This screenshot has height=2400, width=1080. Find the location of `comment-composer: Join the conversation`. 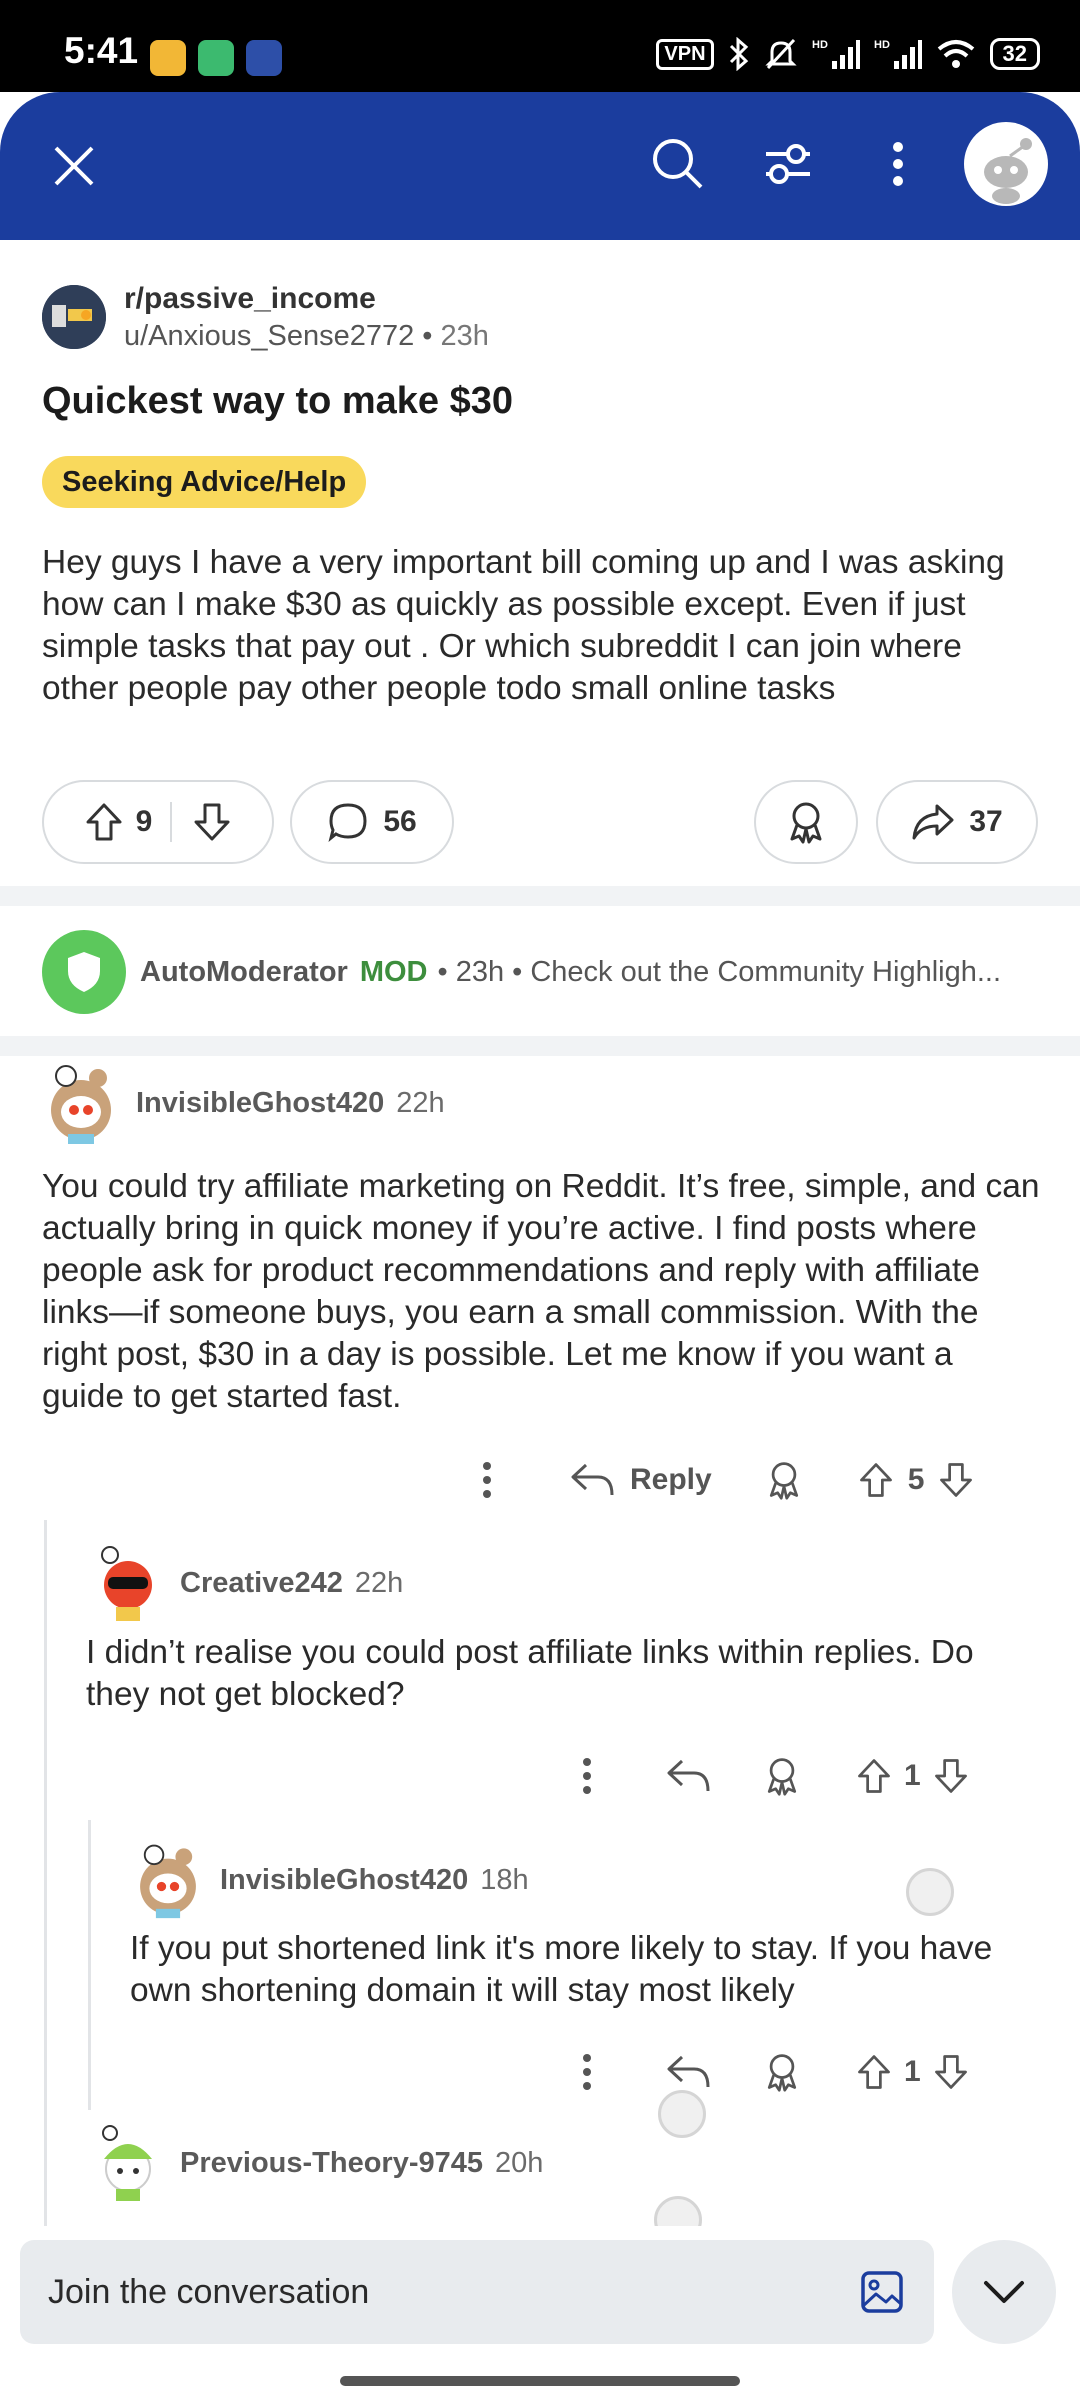

comment-composer: Join the conversation is located at coordinates (477, 2292).